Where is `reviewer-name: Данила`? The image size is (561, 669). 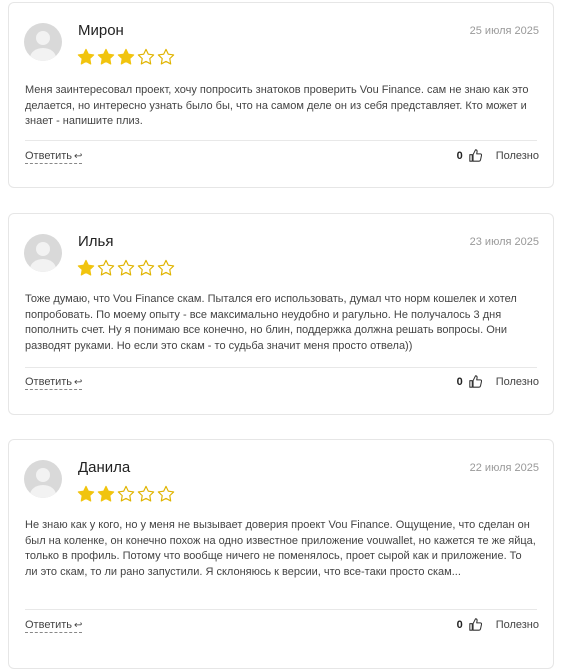 reviewer-name: Данила is located at coordinates (104, 467).